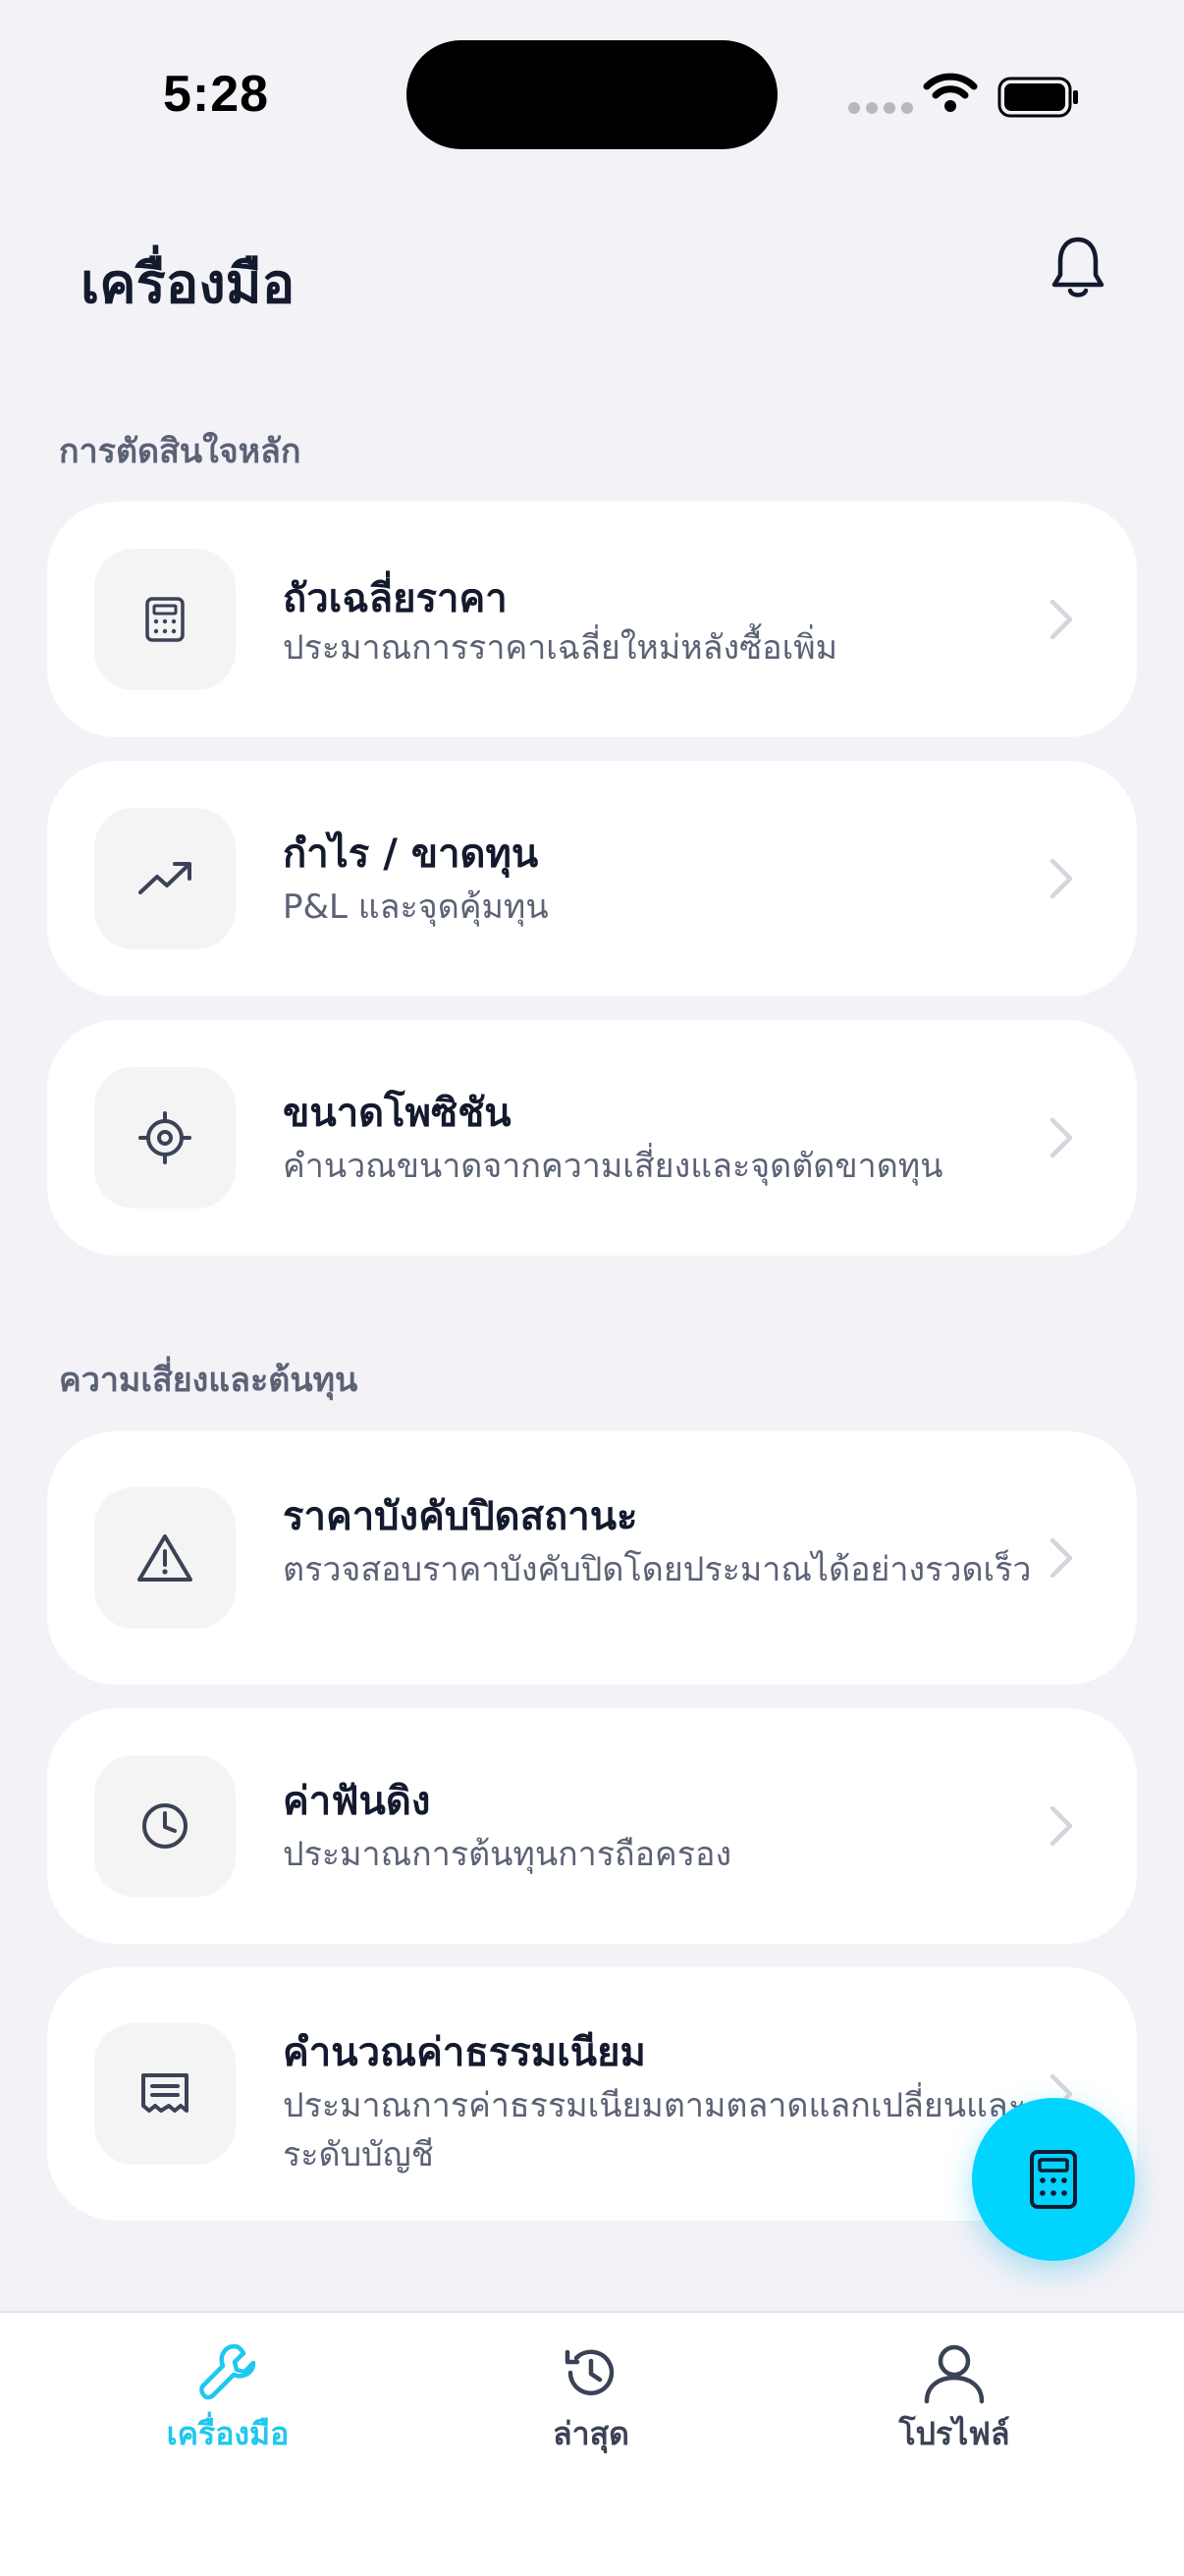  What do you see at coordinates (464, 2052) in the screenshot?
I see `tool-title: คำนวณค่าธรรมเนียม` at bounding box center [464, 2052].